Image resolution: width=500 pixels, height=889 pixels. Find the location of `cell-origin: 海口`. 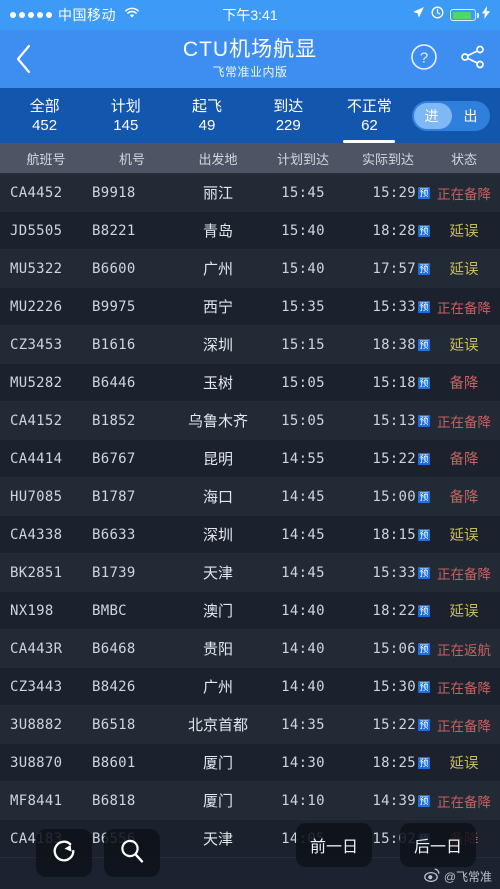

cell-origin: 海口 is located at coordinates (217, 497).